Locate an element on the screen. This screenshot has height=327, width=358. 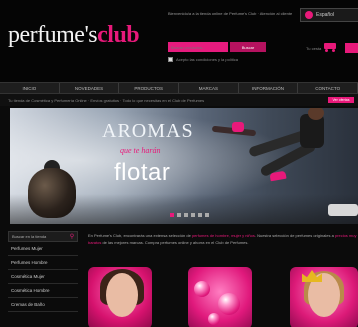
cart-label: Tu cesta is located at coordinates (314, 48).